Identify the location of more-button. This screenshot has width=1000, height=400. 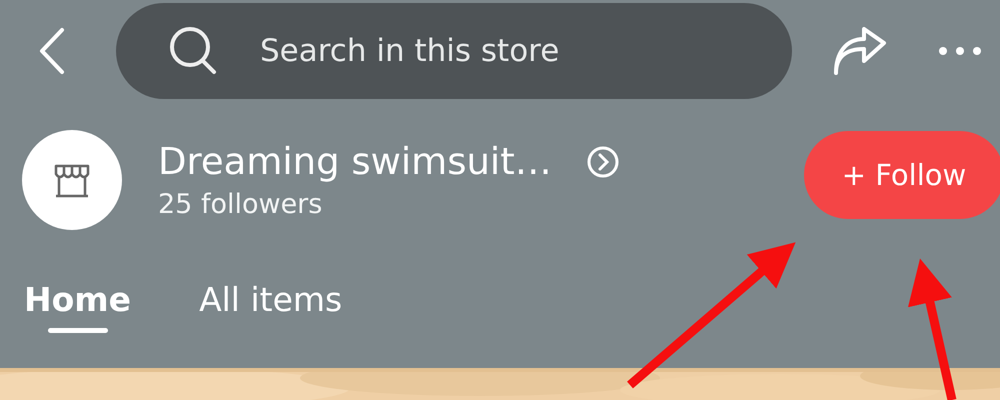
(960, 51).